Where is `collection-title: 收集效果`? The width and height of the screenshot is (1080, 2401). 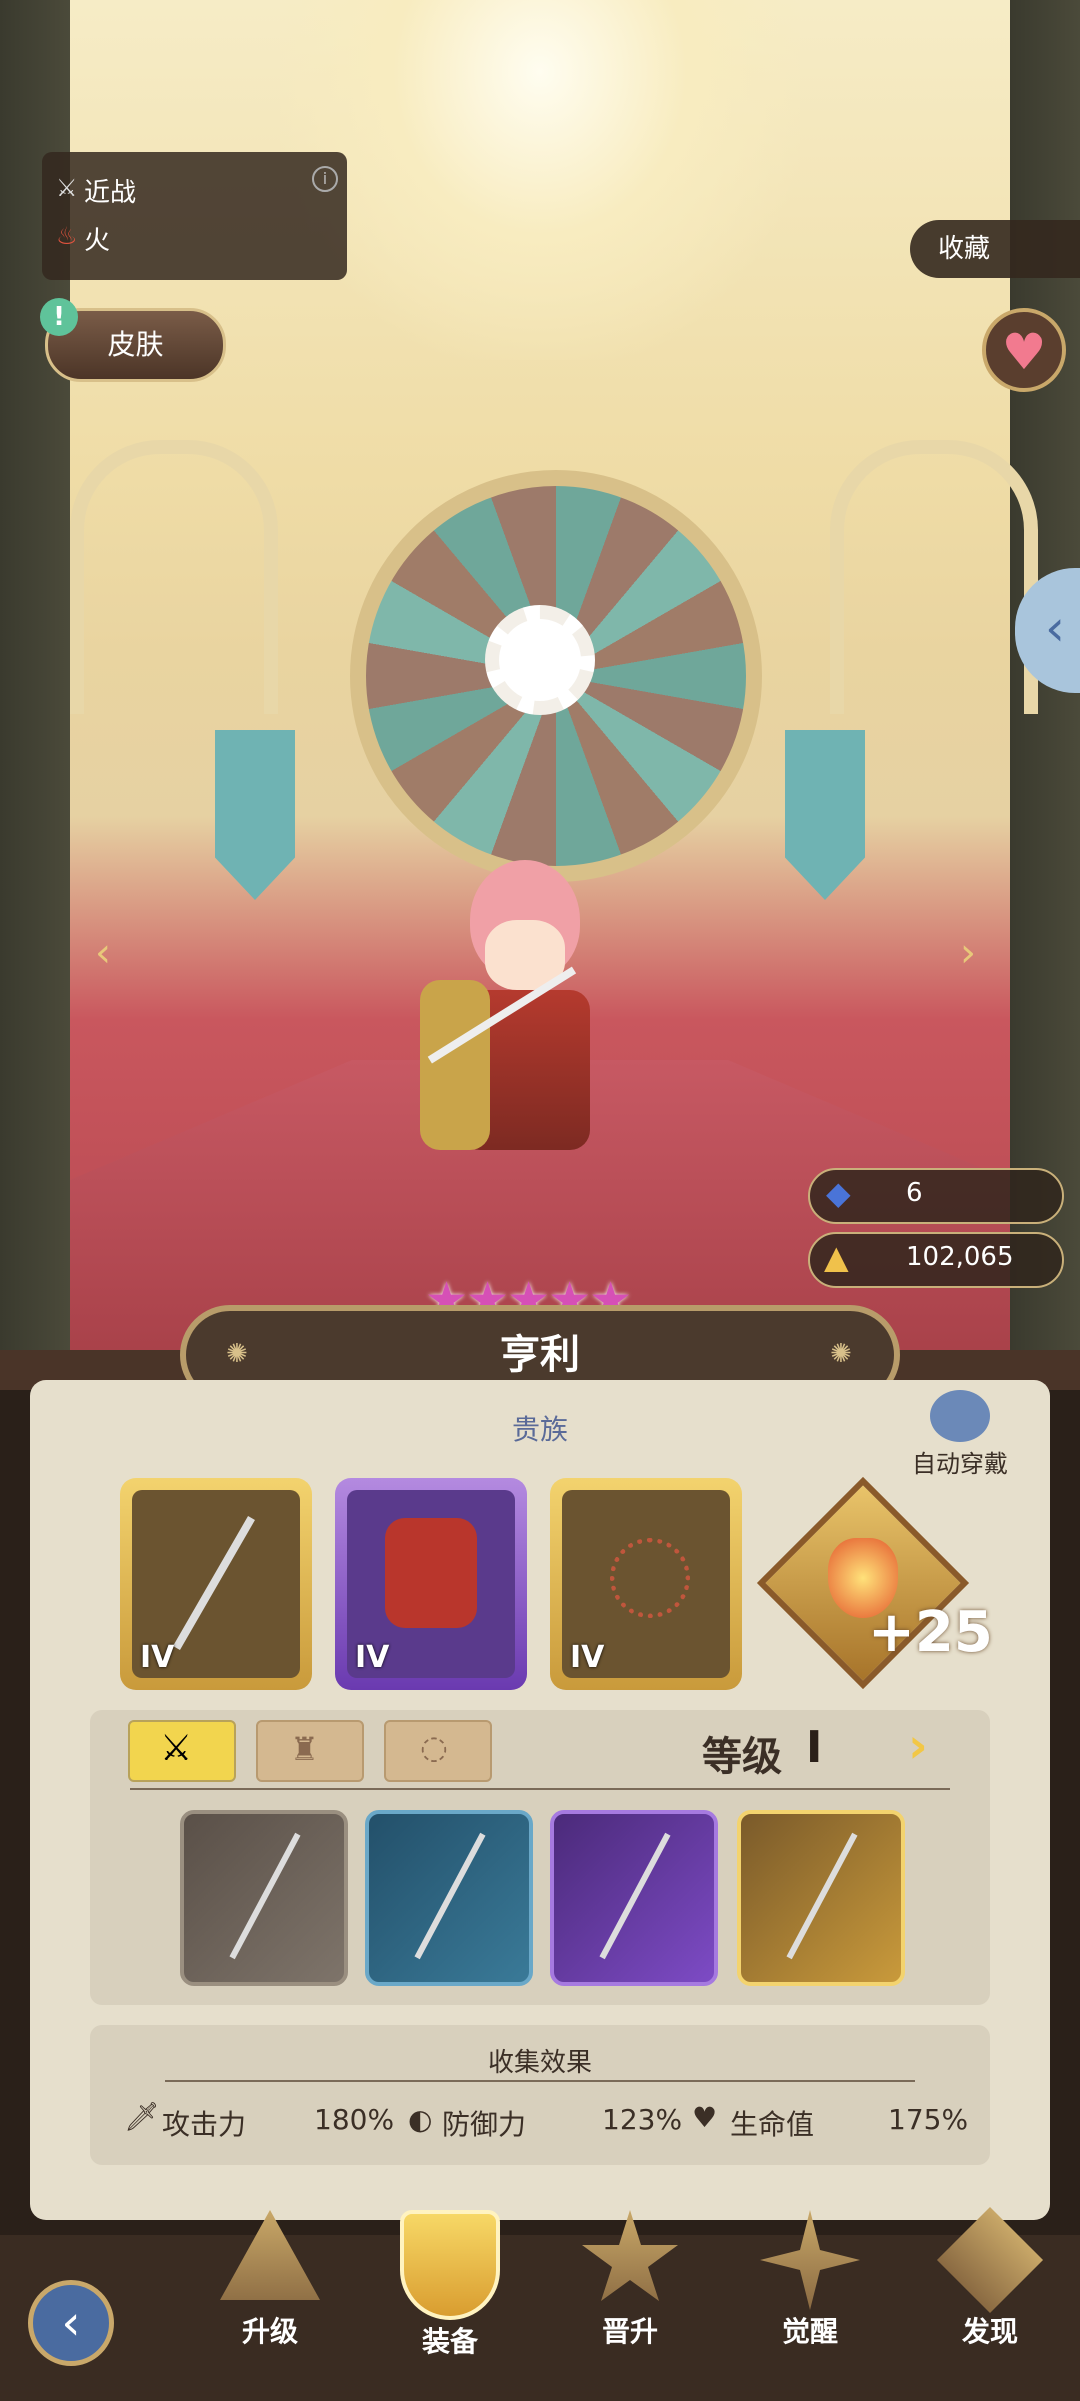 collection-title: 收集效果 is located at coordinates (539, 2063).